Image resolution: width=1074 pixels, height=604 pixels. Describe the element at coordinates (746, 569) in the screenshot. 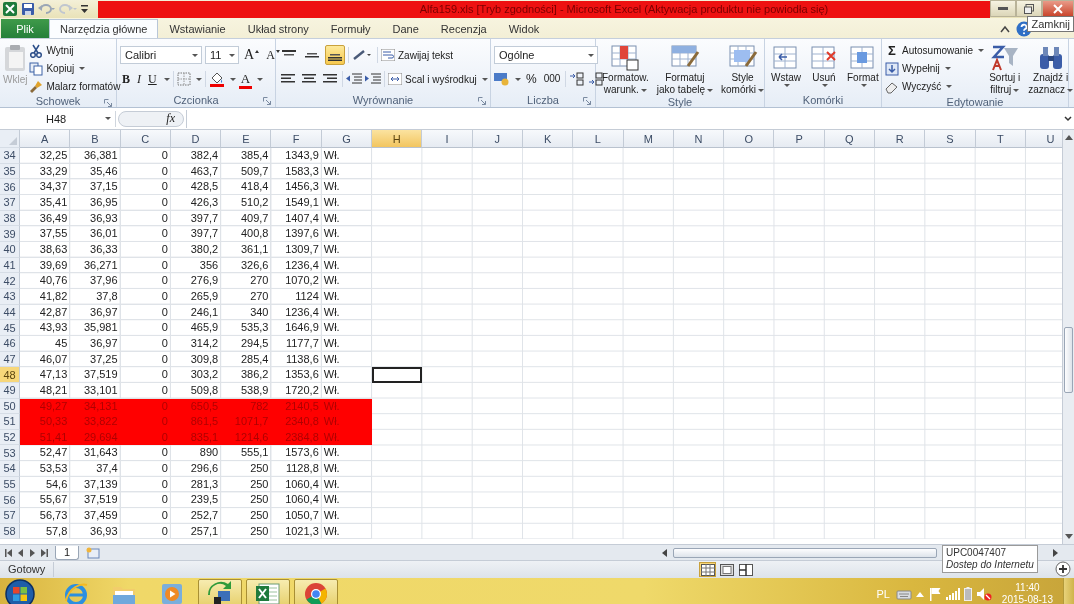

I see `pagebreak-view-button` at that location.